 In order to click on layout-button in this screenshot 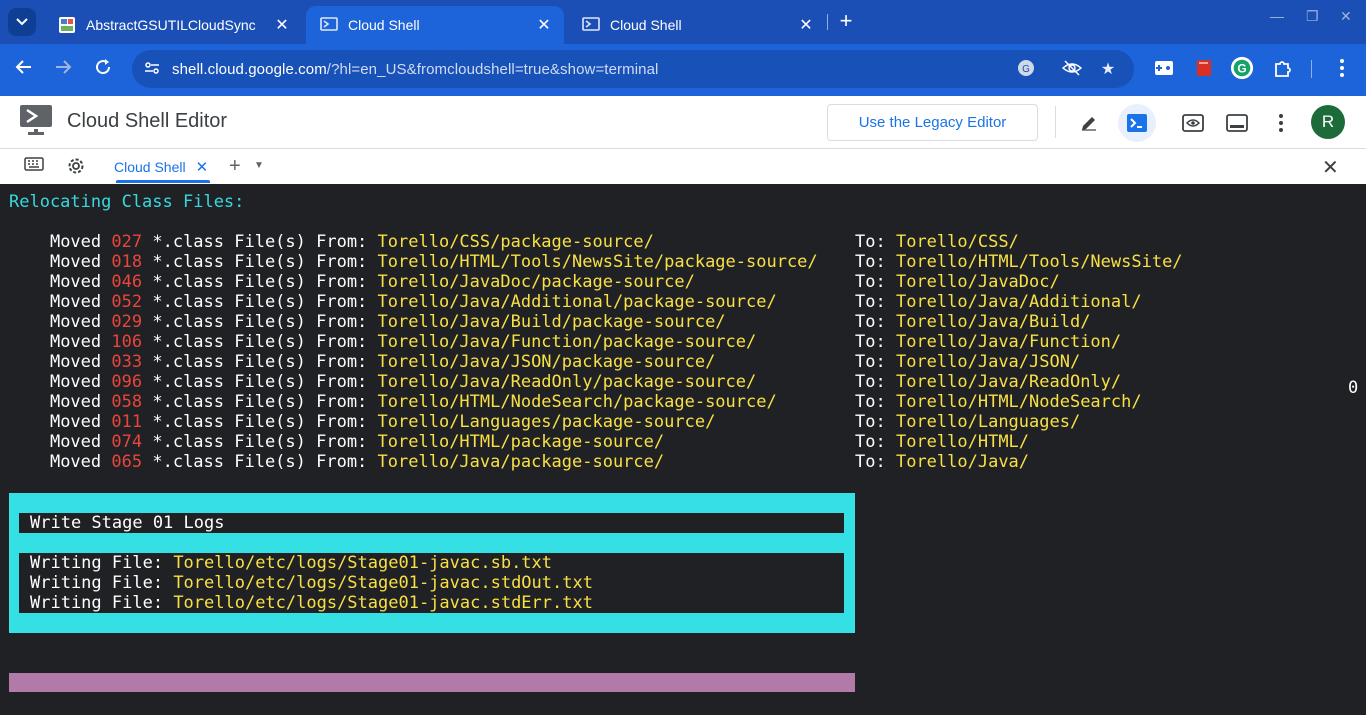, I will do `click(1237, 123)`.